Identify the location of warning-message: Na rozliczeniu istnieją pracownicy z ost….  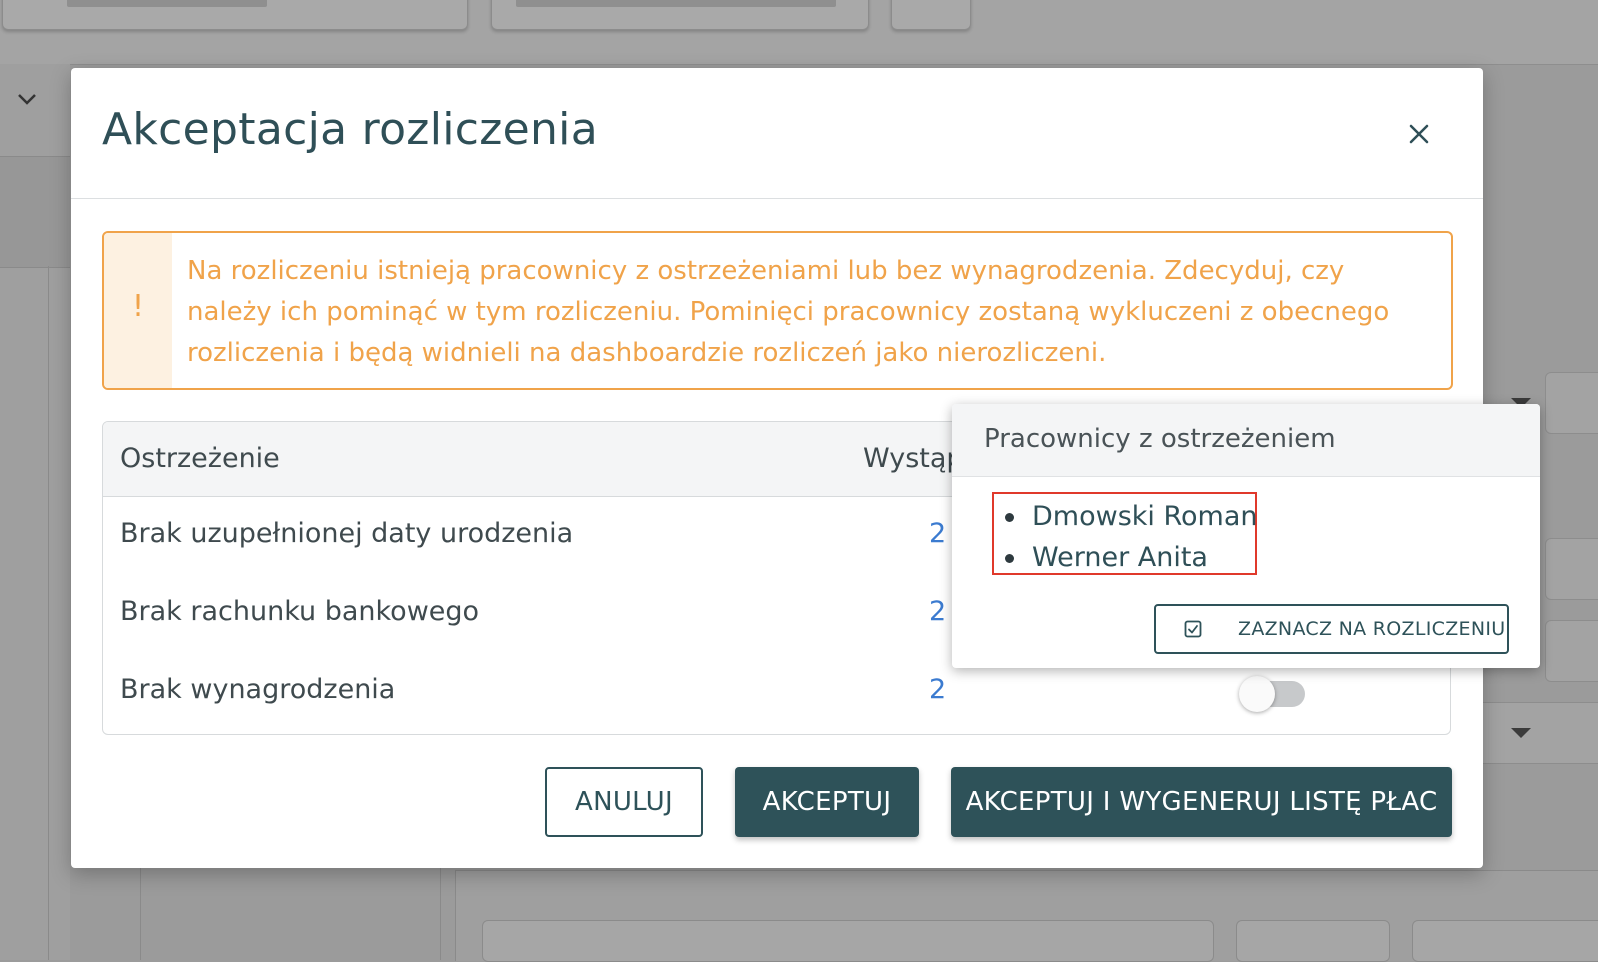
(788, 312).